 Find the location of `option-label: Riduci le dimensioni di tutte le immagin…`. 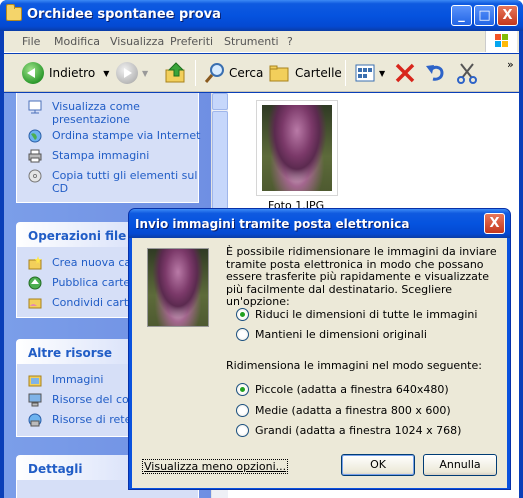

option-label: Riduci le dimensioni di tutte le immagin… is located at coordinates (366, 314).